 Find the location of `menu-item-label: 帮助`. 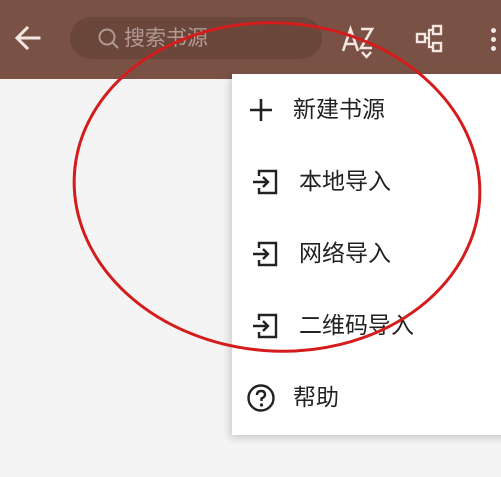

menu-item-label: 帮助 is located at coordinates (316, 398).